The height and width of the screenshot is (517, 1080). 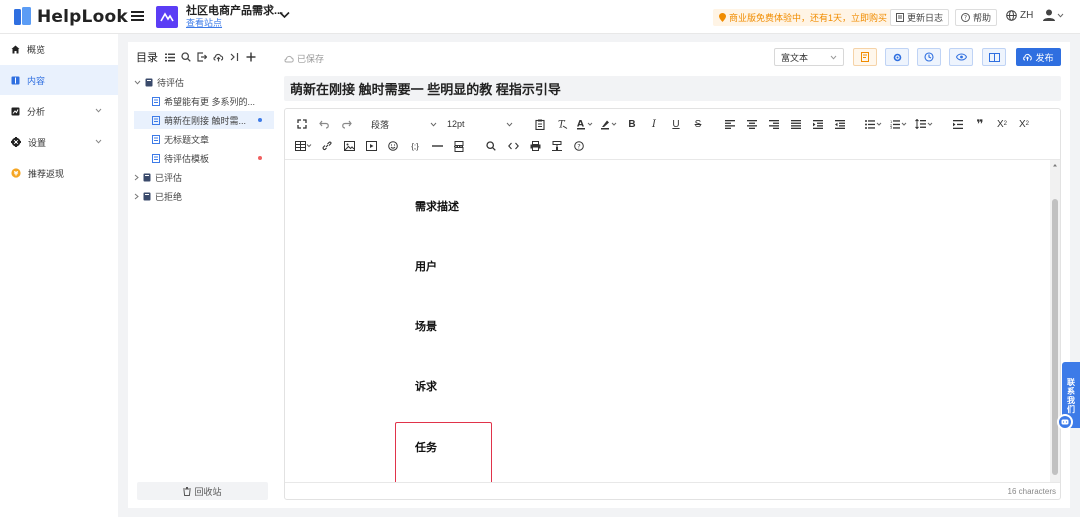 I want to click on content-heading: 场景, so click(x=426, y=326).